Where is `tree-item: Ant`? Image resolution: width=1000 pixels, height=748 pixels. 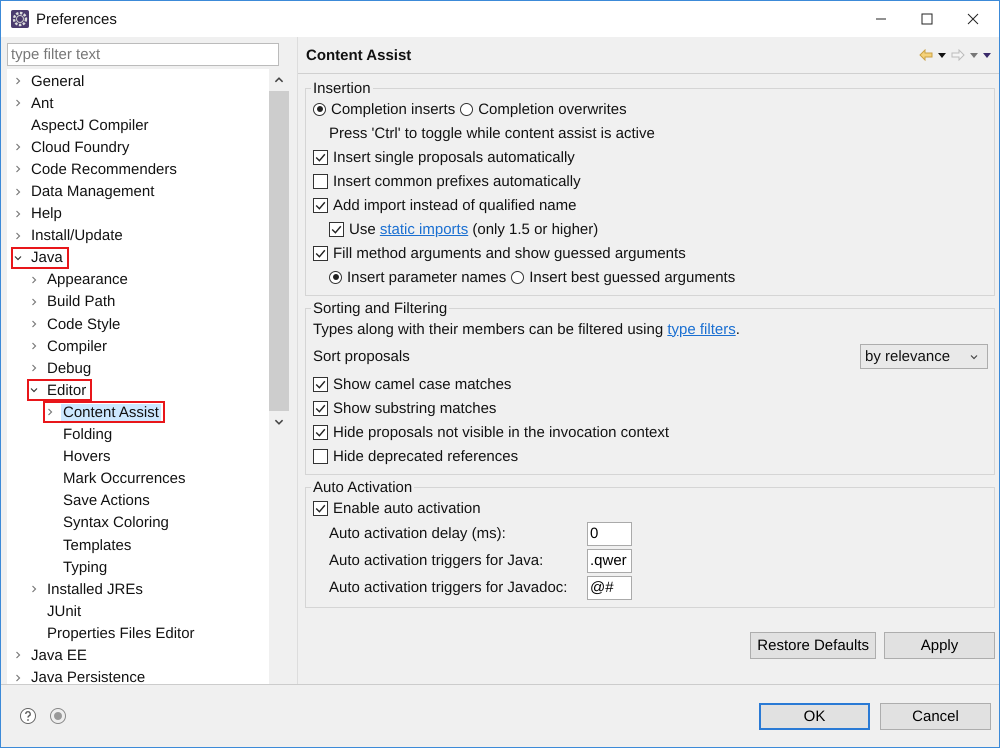 tree-item: Ant is located at coordinates (34, 103).